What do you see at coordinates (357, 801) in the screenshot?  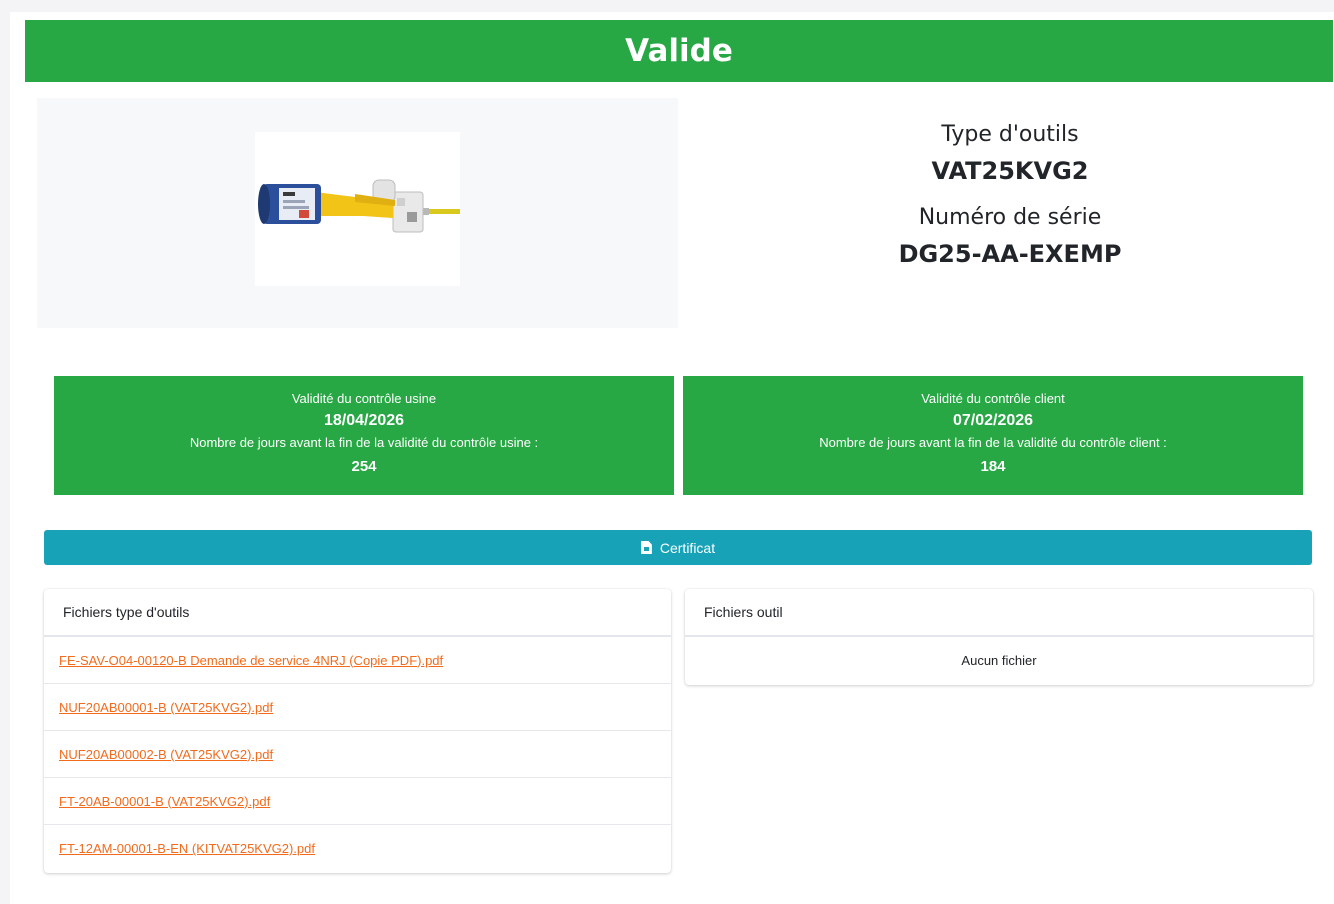 I see `file-row: FT-20AB-00001-B (VAT25KVG2).pdf` at bounding box center [357, 801].